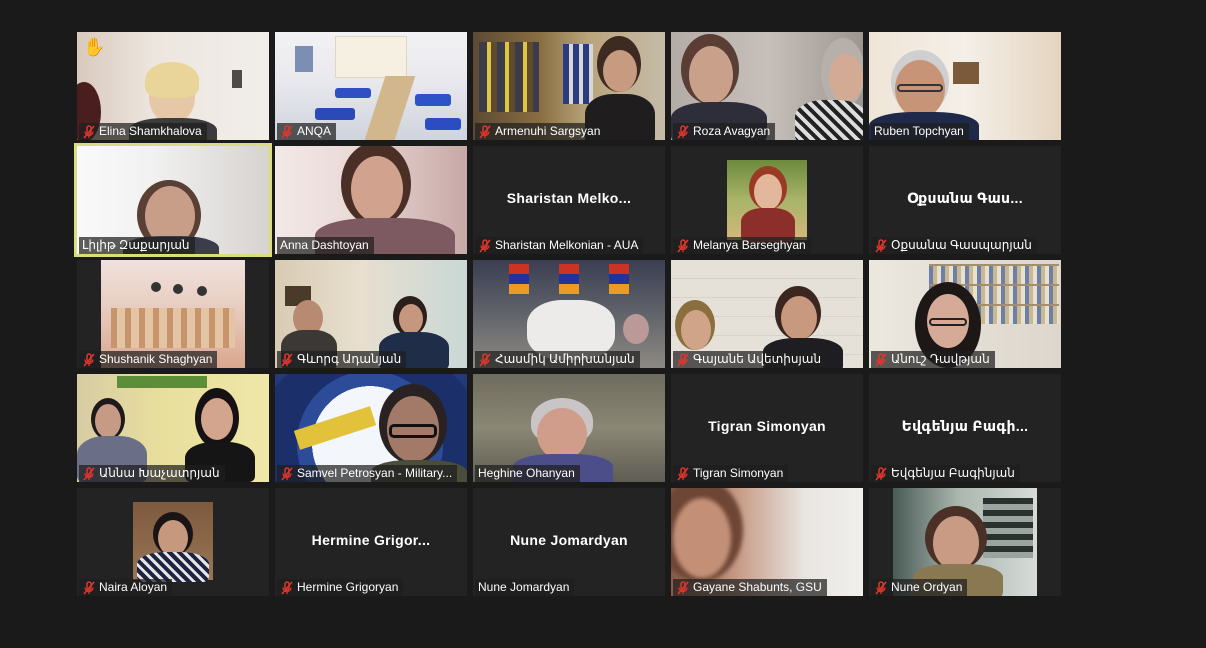 Image resolution: width=1206 pixels, height=648 pixels. I want to click on participant-video, so click(173, 542).